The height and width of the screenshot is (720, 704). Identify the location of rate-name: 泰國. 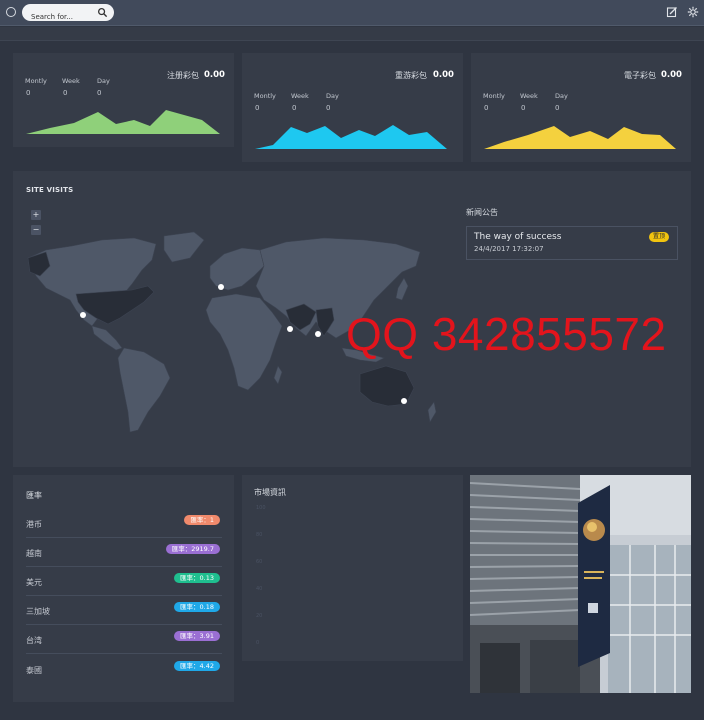
(34, 670).